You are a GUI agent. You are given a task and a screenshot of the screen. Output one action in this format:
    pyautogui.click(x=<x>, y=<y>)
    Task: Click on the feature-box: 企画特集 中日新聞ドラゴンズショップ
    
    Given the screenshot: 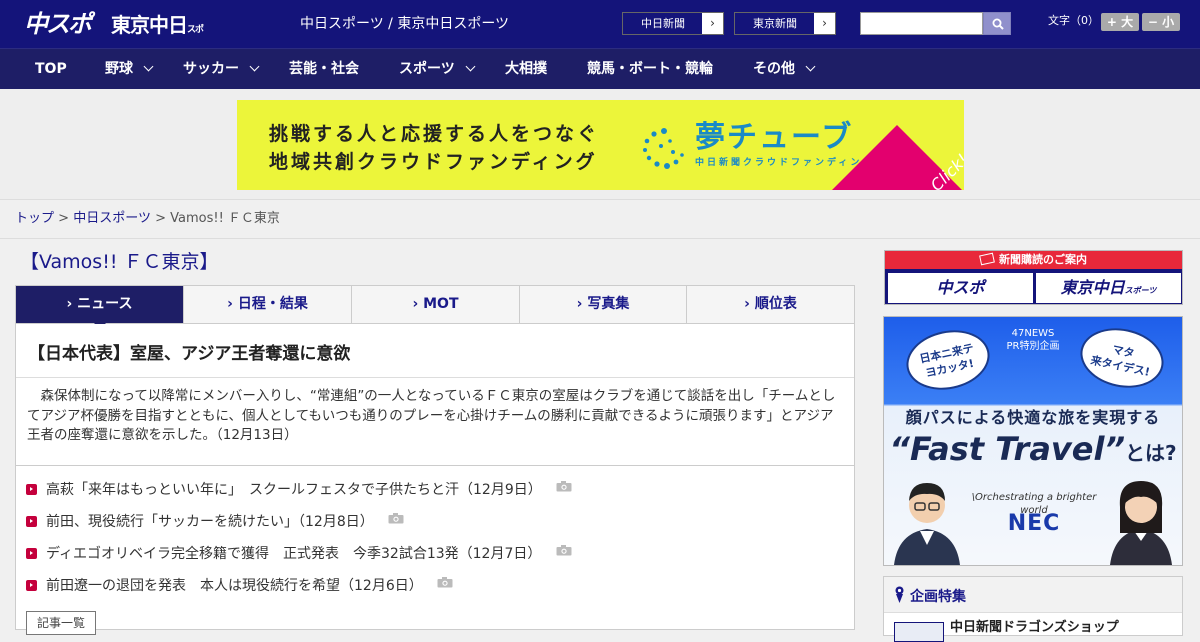 What is the action you would take?
    pyautogui.click(x=1033, y=609)
    